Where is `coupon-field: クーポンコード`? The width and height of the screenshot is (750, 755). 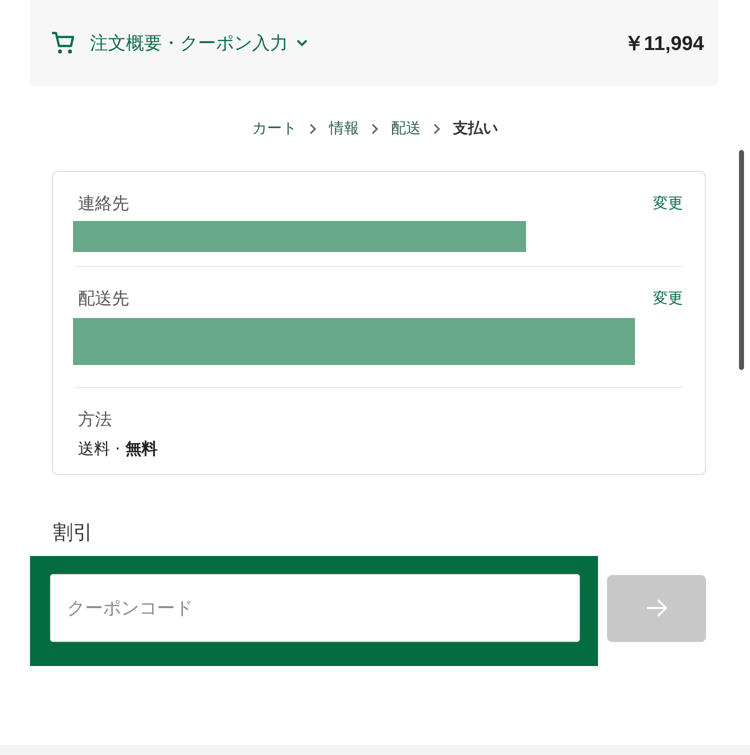
coupon-field: クーポンコード is located at coordinates (315, 608).